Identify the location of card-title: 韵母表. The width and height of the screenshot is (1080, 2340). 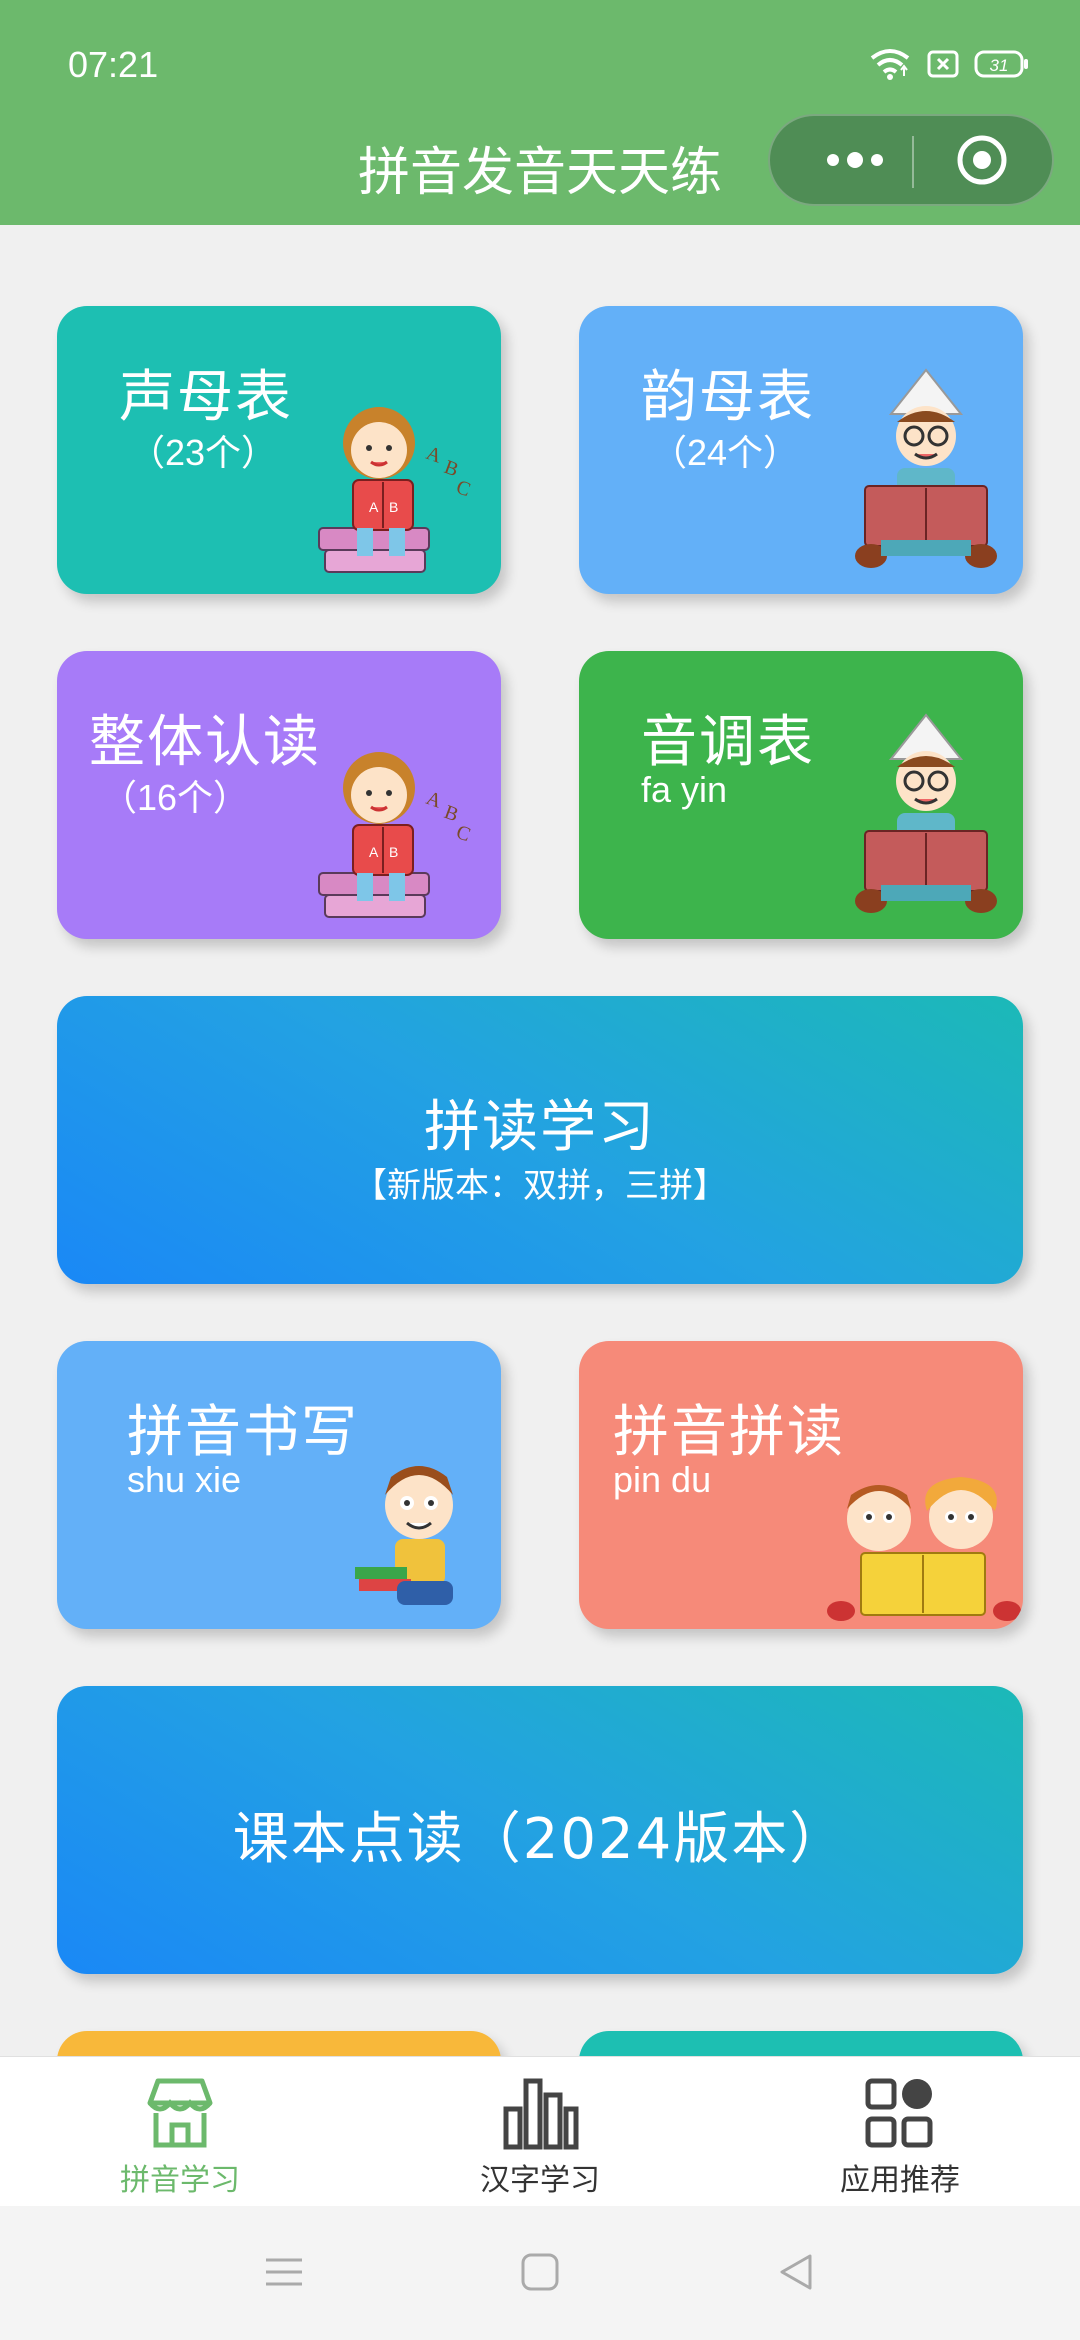
(728, 397).